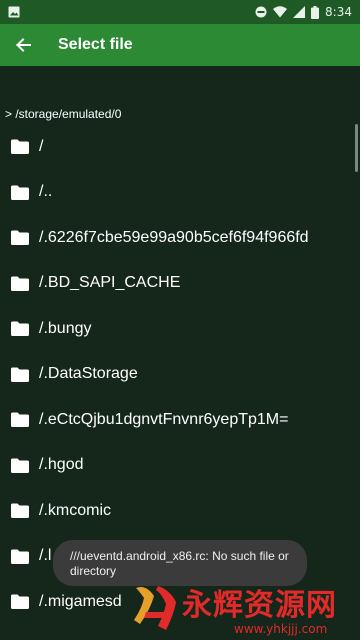 This screenshot has width=360, height=640. Describe the element at coordinates (46, 192) in the screenshot. I see `file-name: /..` at that location.